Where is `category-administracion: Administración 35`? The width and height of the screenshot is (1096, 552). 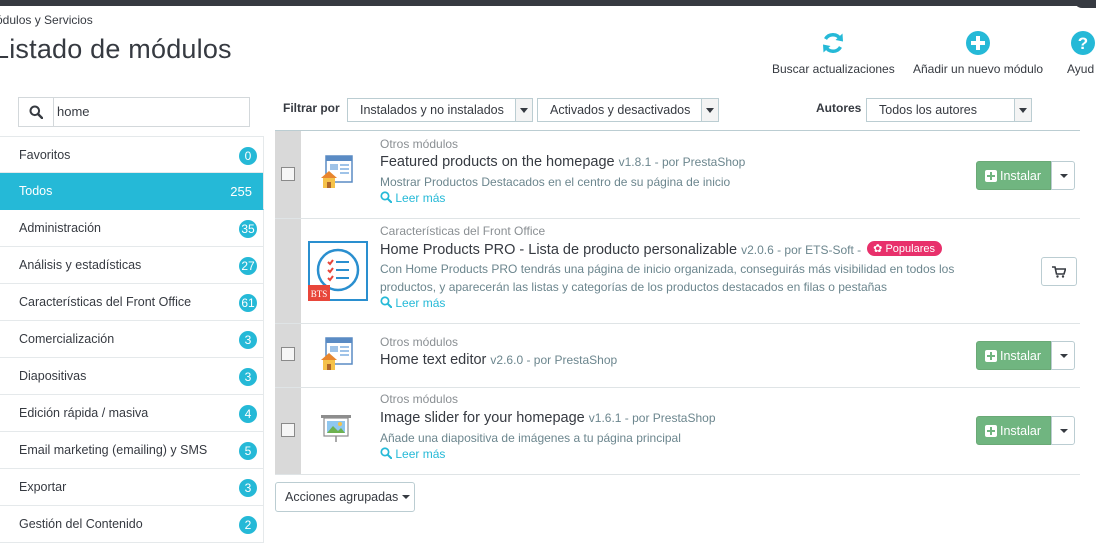
category-administracion: Administración 35 is located at coordinates (132, 228).